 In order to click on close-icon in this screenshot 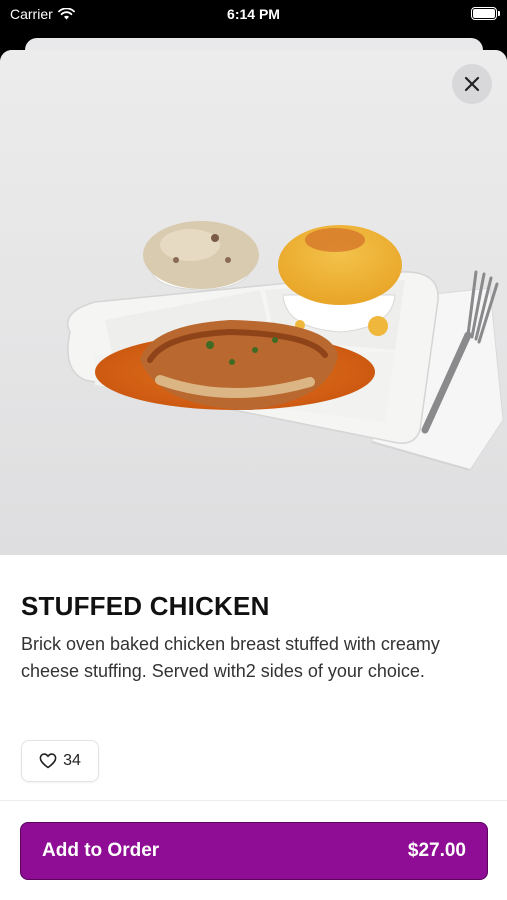, I will do `click(472, 84)`.